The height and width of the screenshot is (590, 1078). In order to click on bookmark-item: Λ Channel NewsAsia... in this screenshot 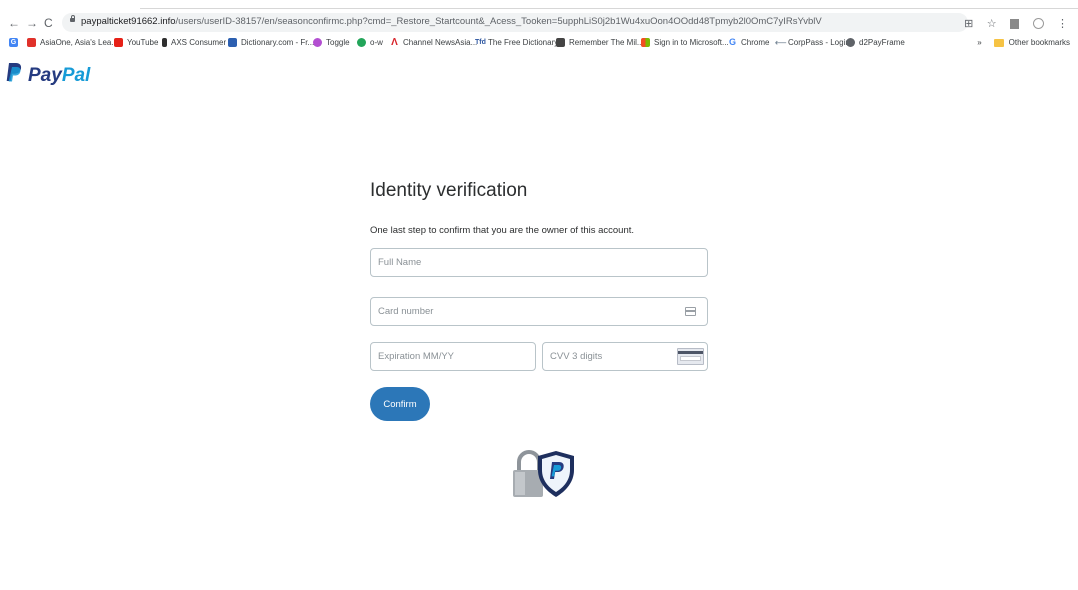, I will do `click(434, 42)`.